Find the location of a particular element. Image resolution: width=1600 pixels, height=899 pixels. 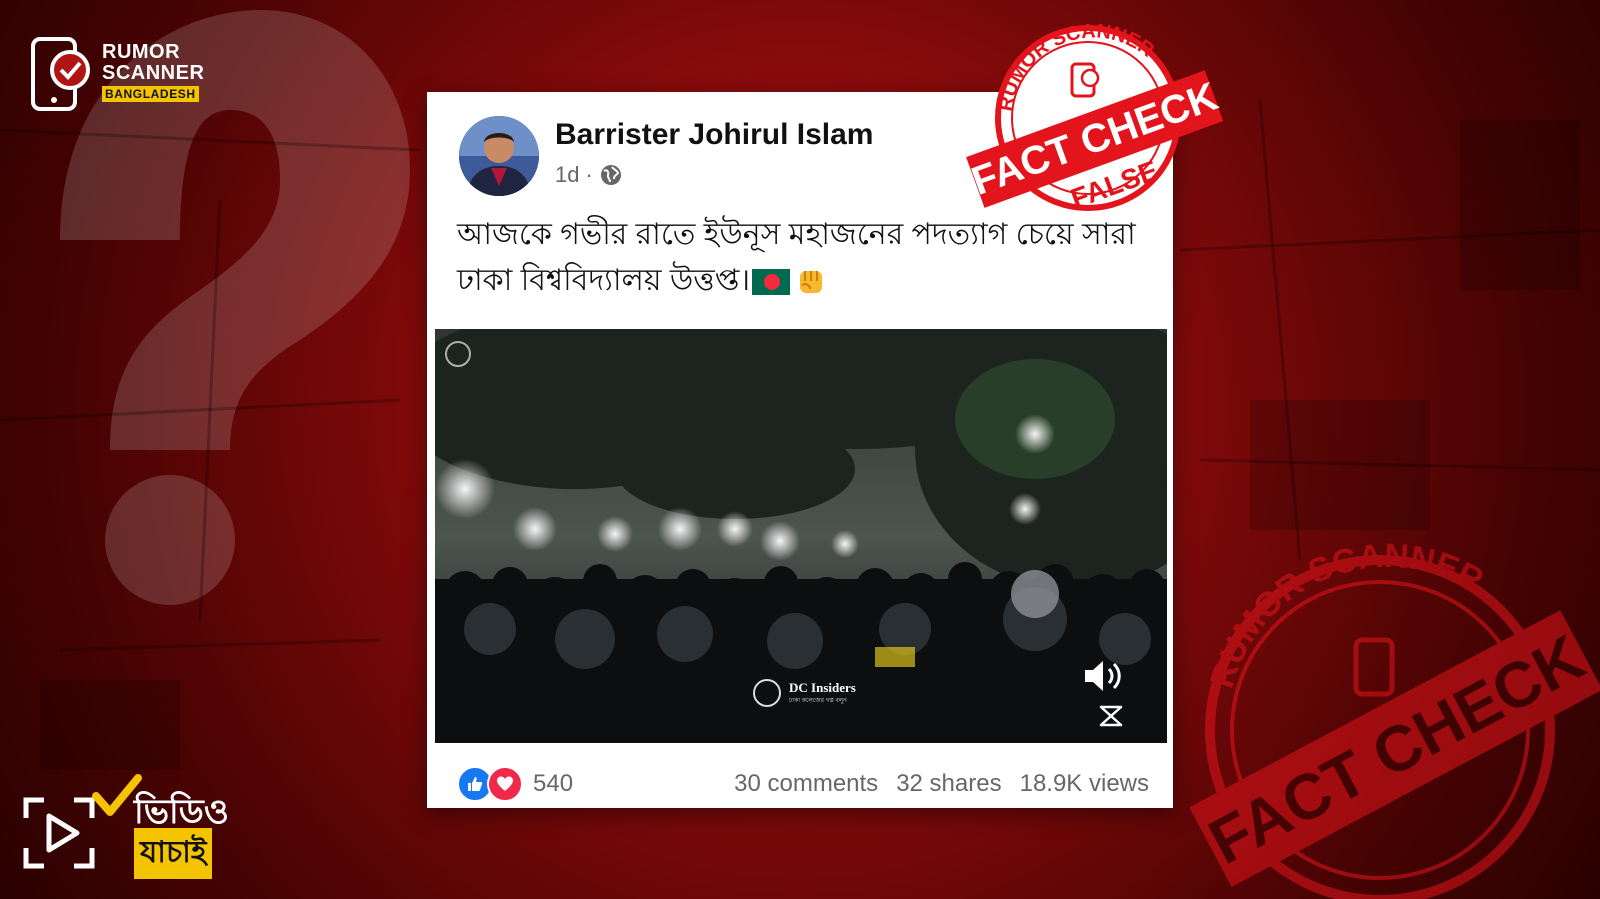

avatar is located at coordinates (499, 156).